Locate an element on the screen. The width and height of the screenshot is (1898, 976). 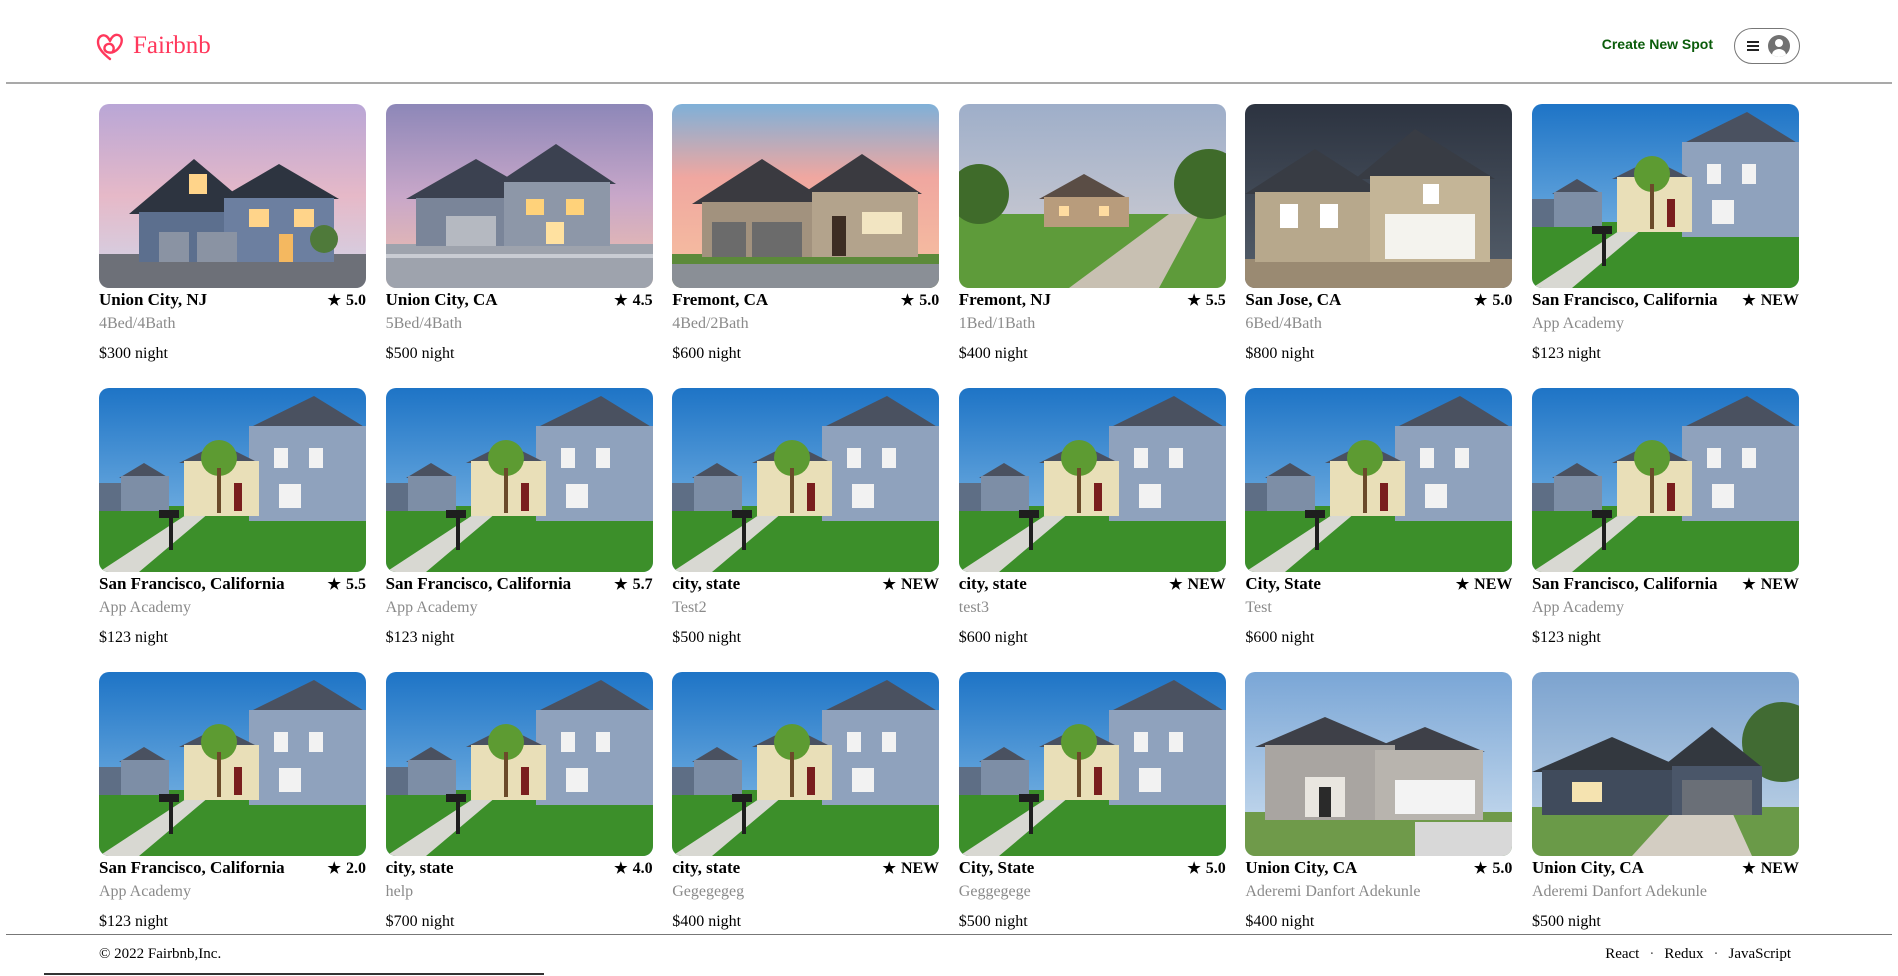
spot-title-row: San Francisco, California ★ 2.0 is located at coordinates (232, 869).